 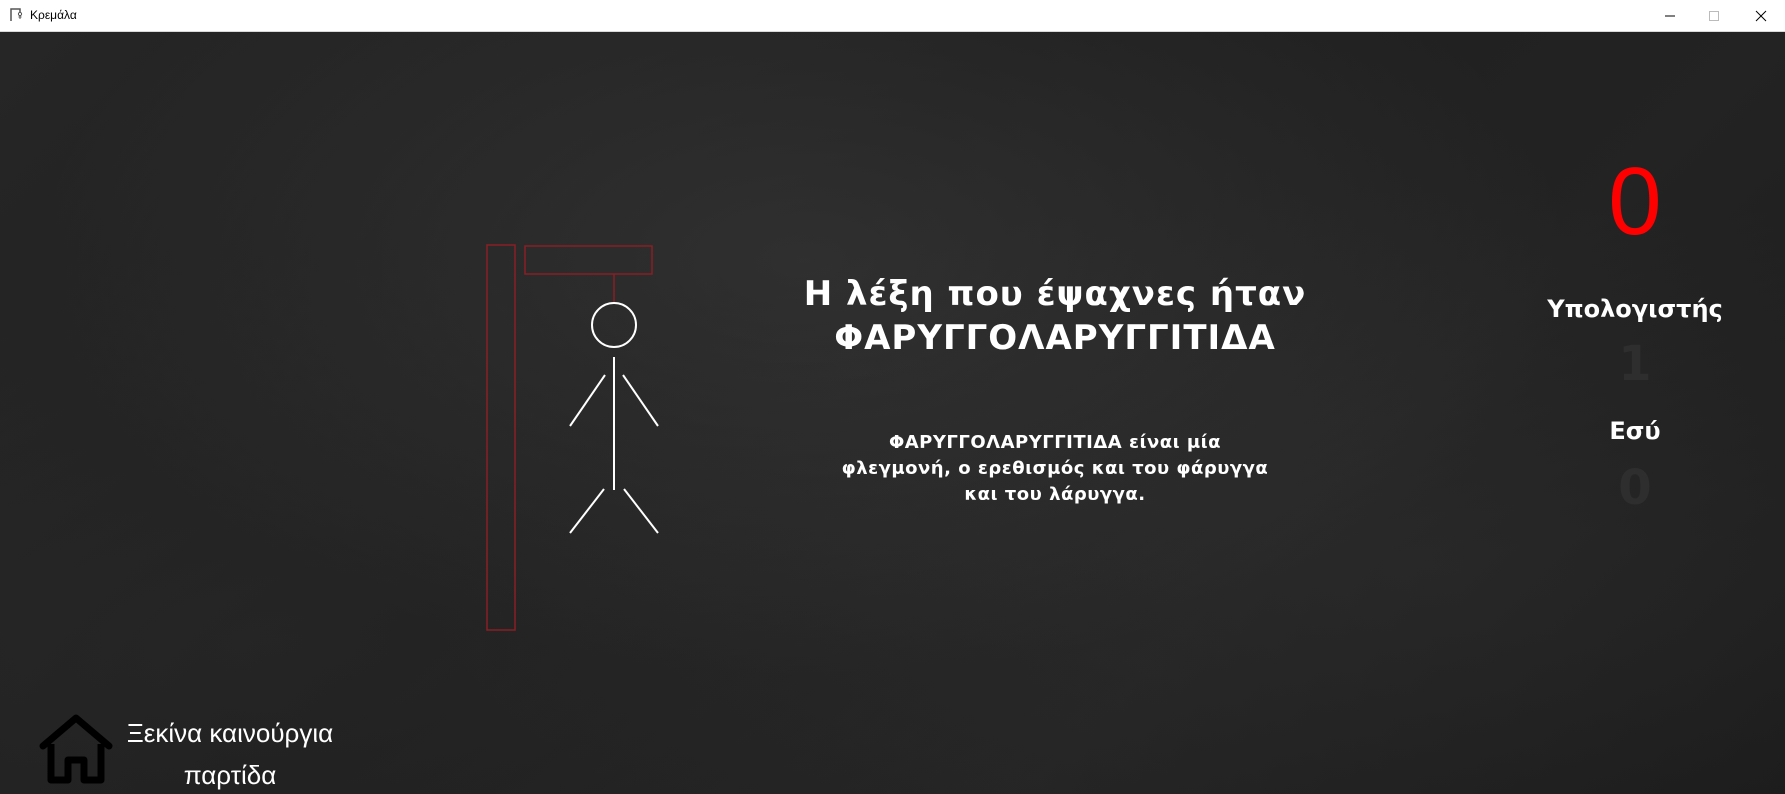 What do you see at coordinates (641, 511) in the screenshot?
I see `hangman-right-leg` at bounding box center [641, 511].